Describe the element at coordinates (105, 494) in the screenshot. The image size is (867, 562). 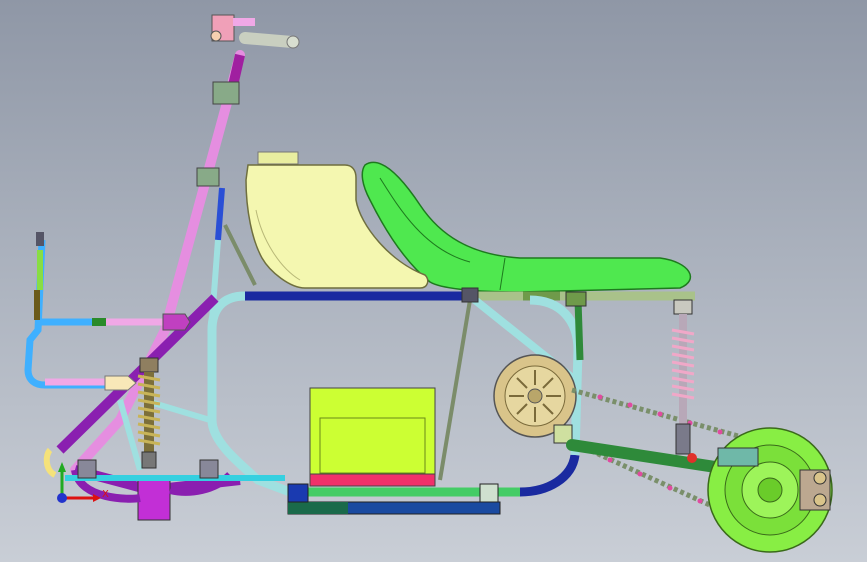
I see `triad-x-label: X` at that location.